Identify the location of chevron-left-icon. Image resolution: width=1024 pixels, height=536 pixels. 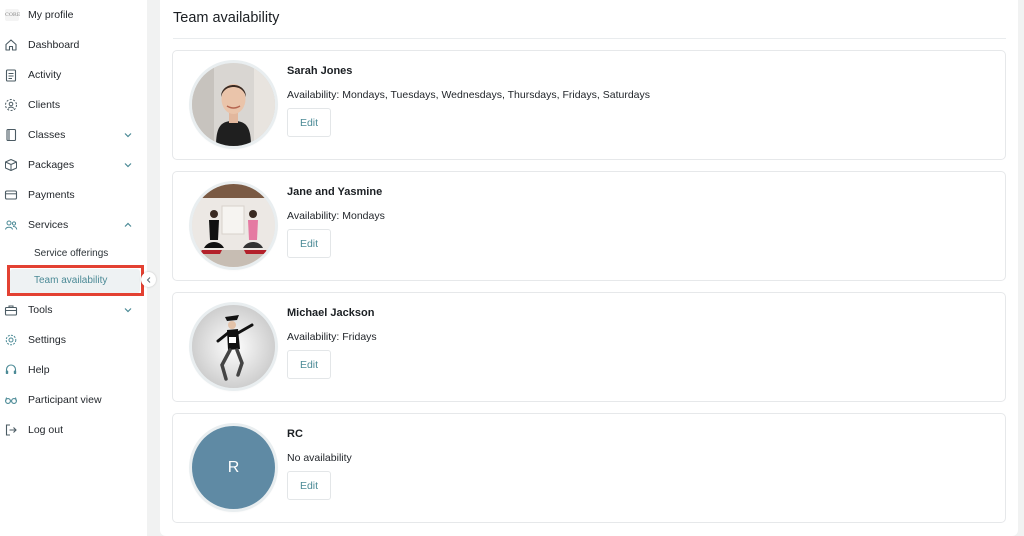
(148, 279).